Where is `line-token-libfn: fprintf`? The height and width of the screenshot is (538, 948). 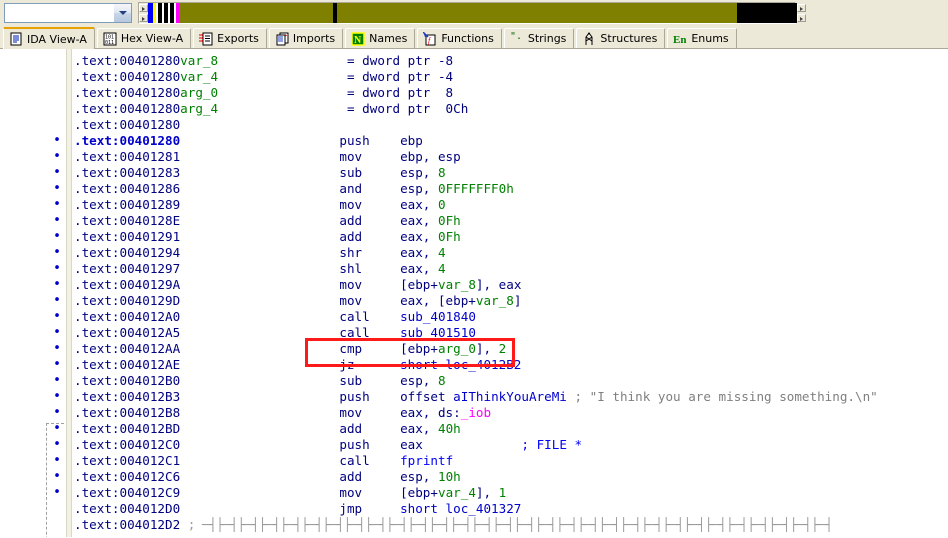 line-token-libfn: fprintf is located at coordinates (426, 460).